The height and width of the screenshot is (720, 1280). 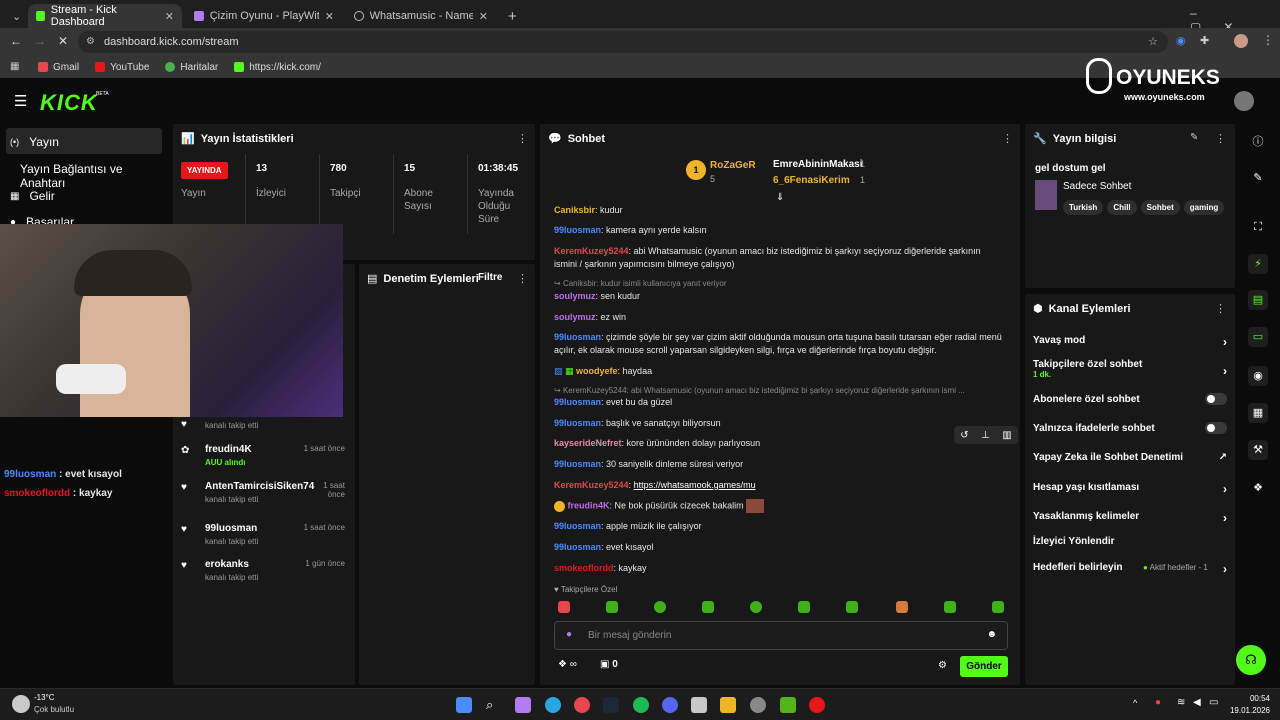 I want to click on chat-link: https://whatsamook.games/mu, so click(x=695, y=485).